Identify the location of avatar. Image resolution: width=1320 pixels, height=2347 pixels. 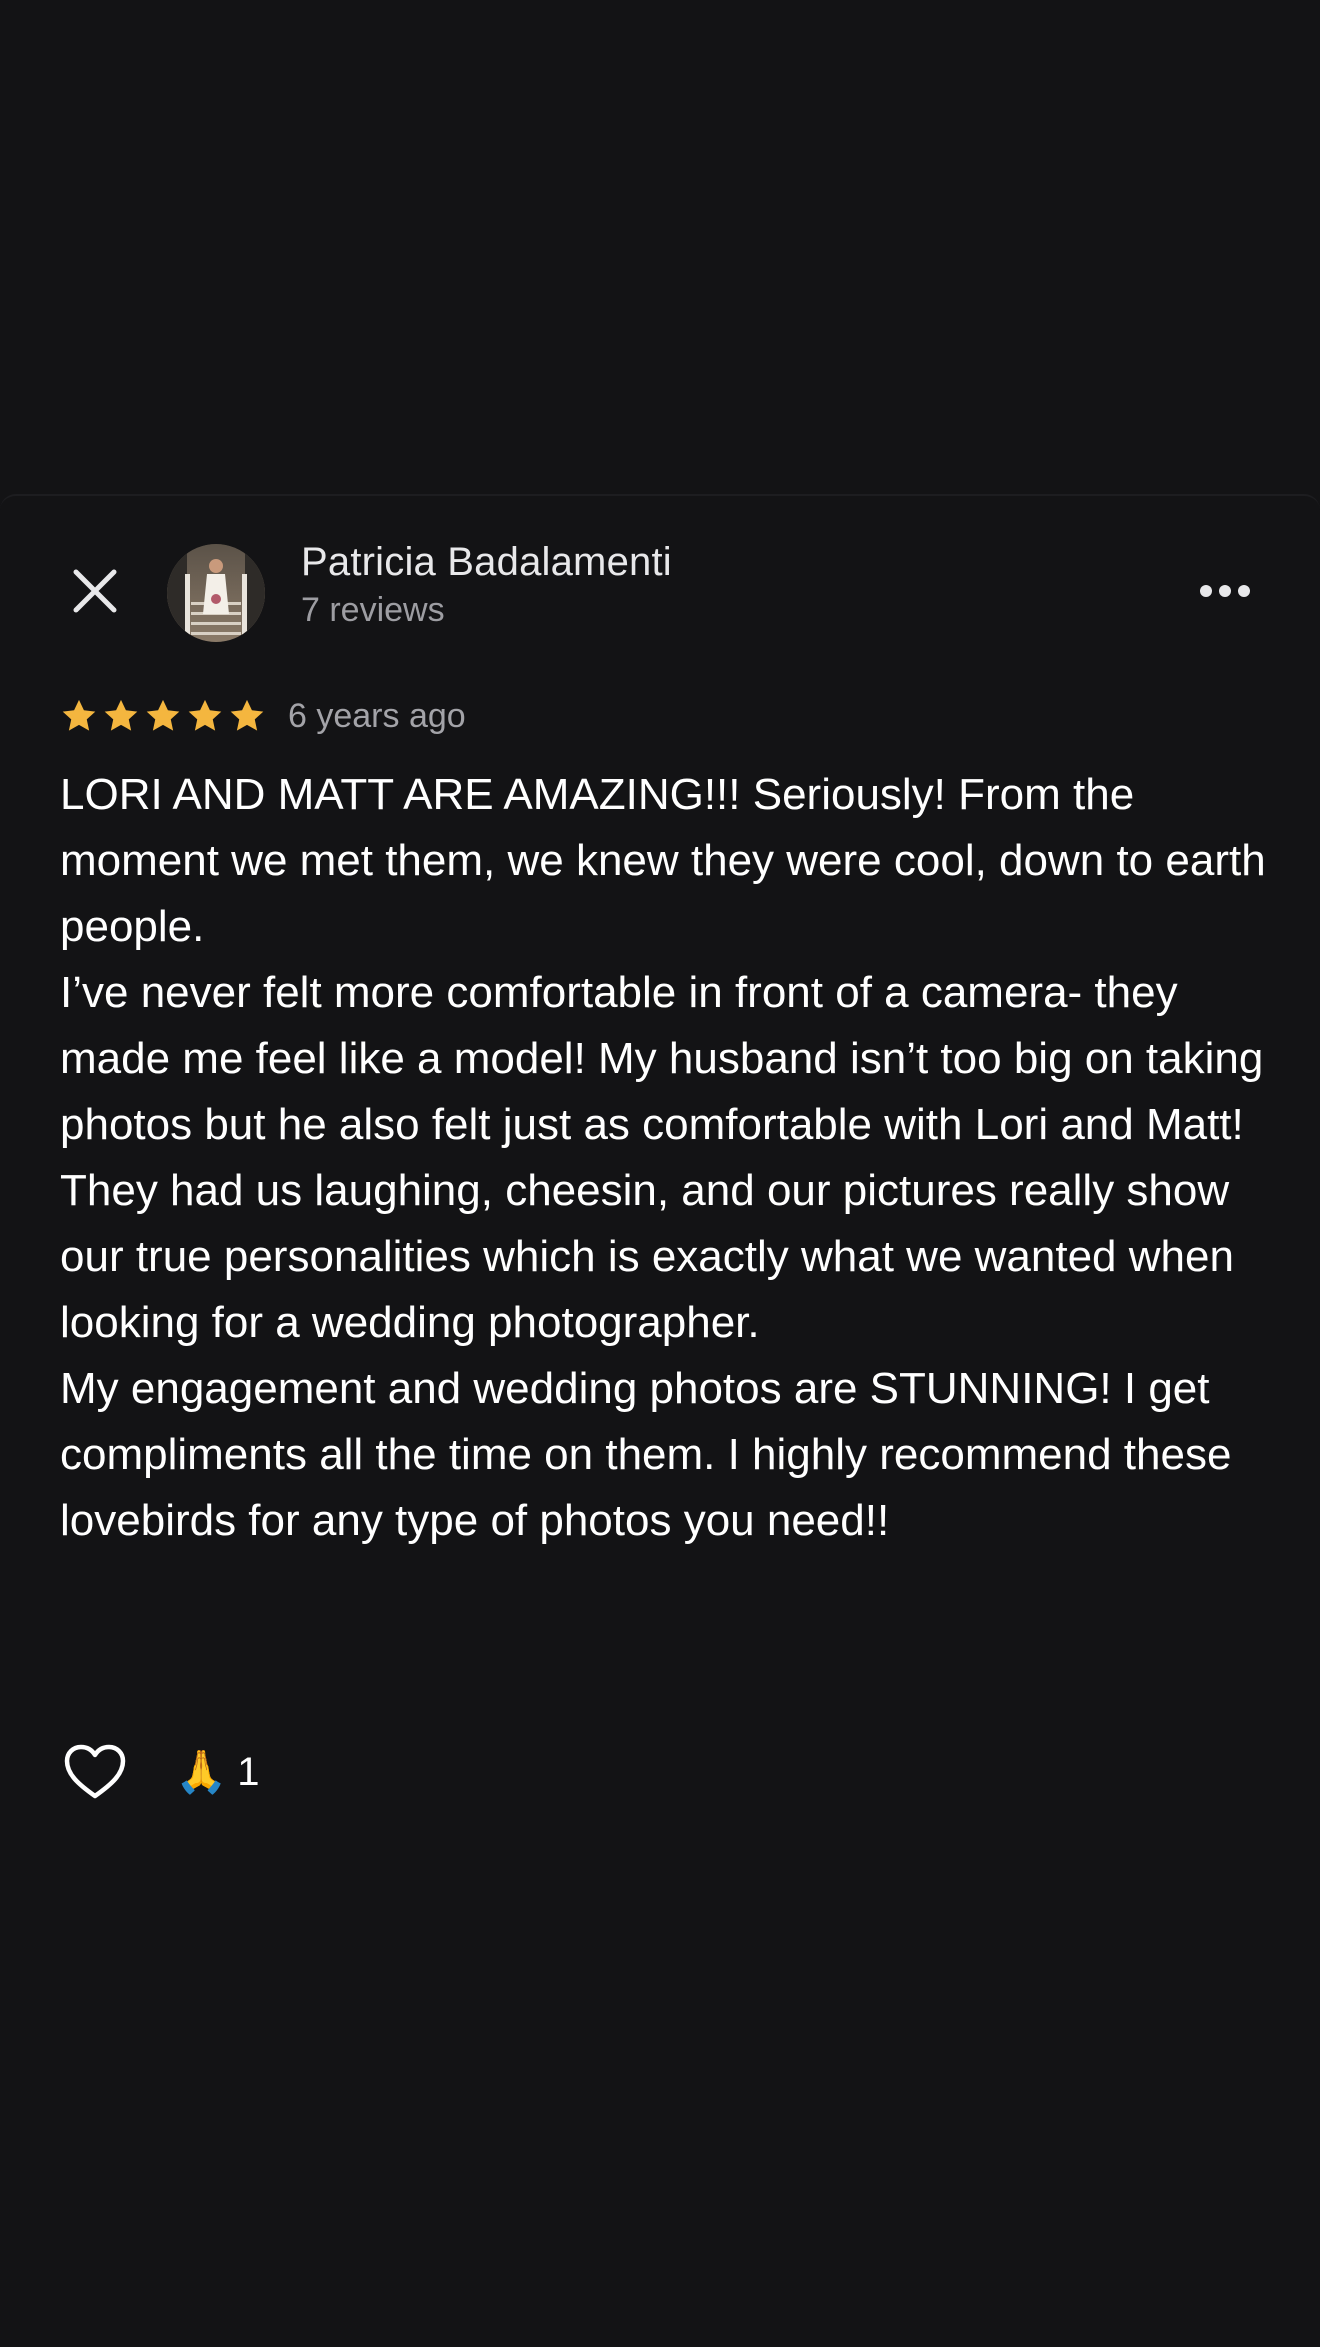
(216, 593).